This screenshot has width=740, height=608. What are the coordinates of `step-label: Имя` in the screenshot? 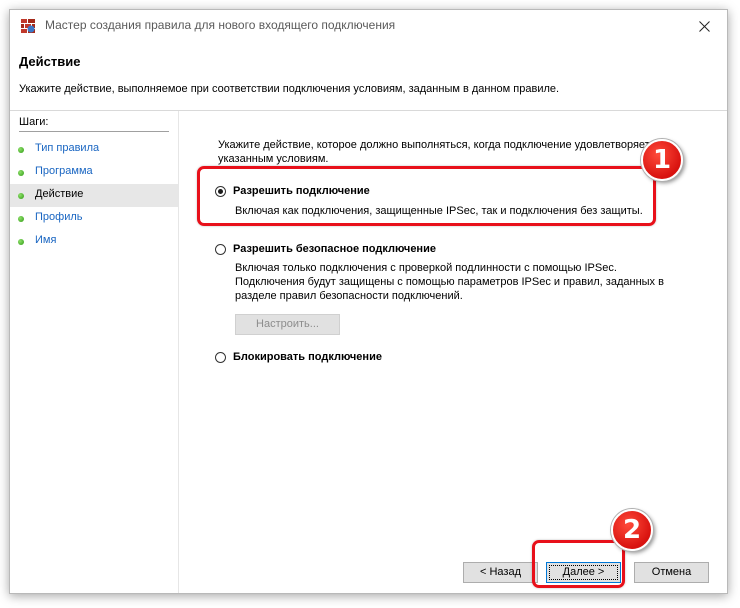 It's located at (46, 240).